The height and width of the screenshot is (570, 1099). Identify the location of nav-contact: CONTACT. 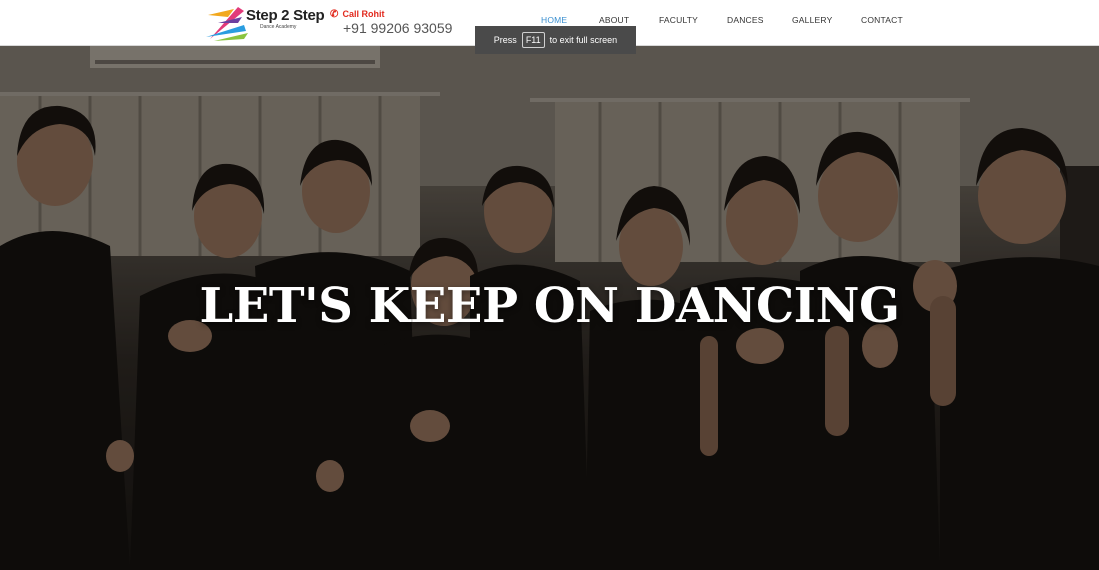
(882, 20).